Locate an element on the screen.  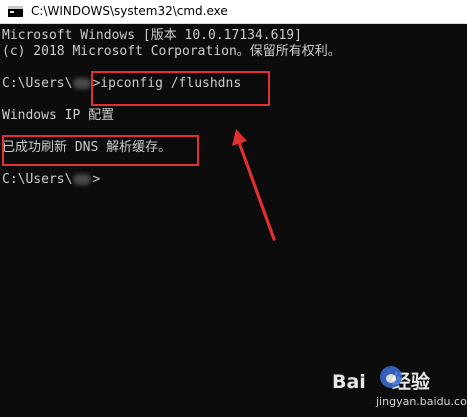
annotation-arrow-icon is located at coordinates (254, 185).